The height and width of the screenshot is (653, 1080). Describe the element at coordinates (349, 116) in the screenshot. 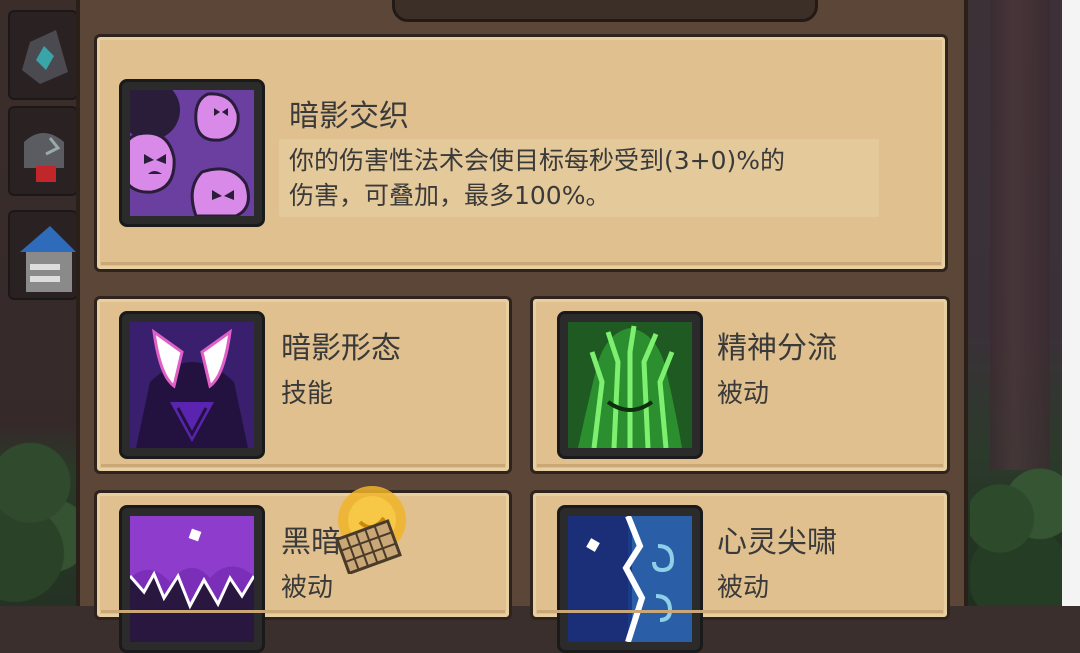

I see `featured-skill-title: 暗影交织` at that location.